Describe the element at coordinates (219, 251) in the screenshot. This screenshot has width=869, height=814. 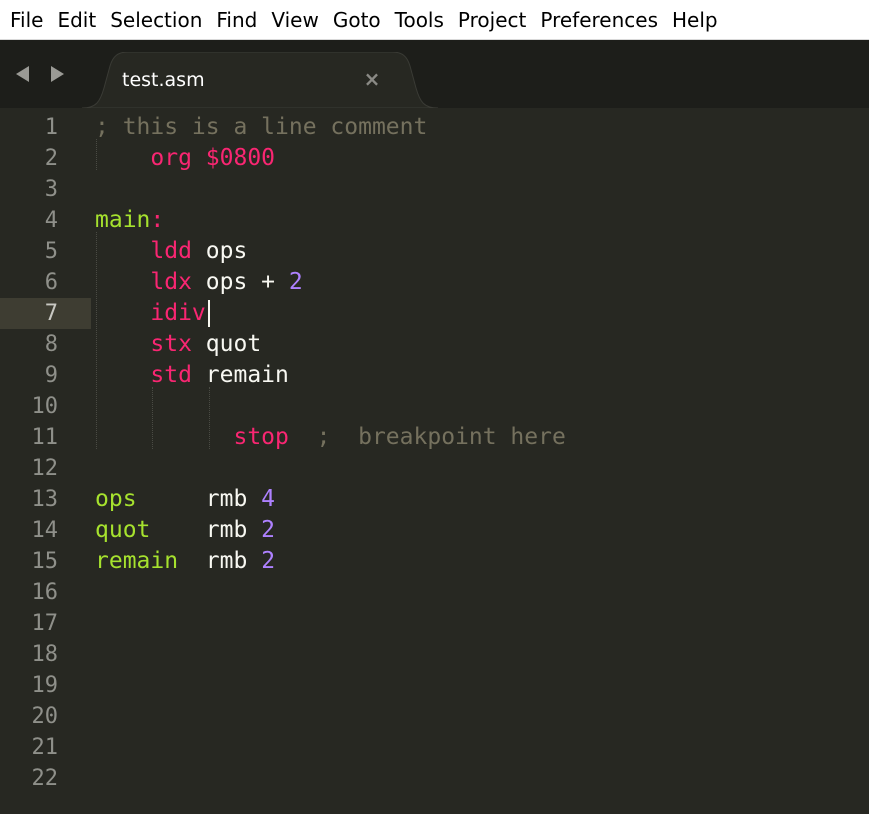
I see `code-token-plain: ops` at that location.